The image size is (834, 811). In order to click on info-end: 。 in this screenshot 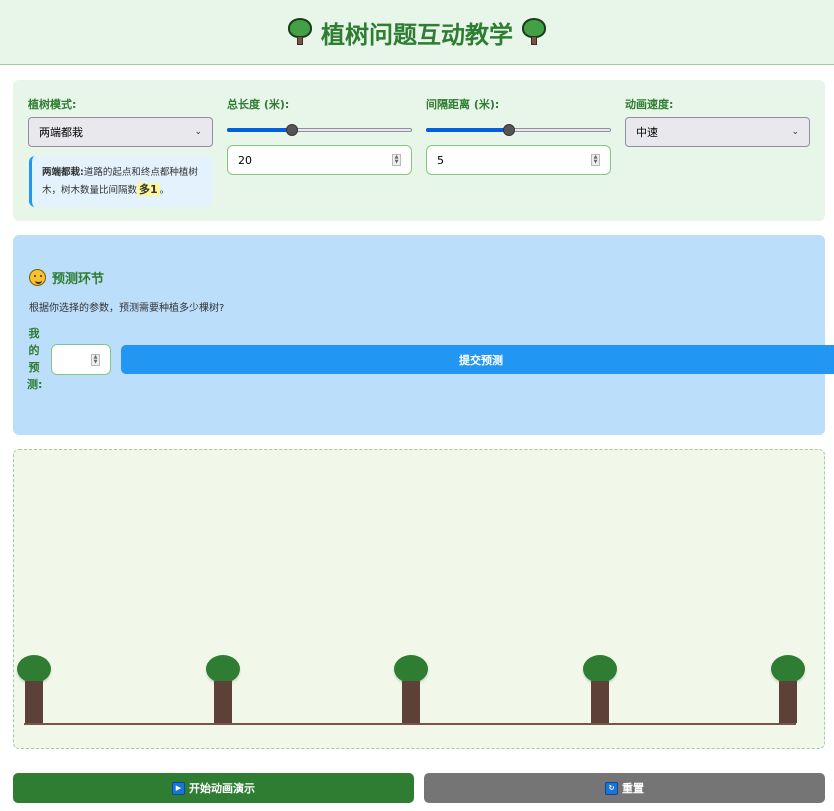, I will do `click(164, 190)`.